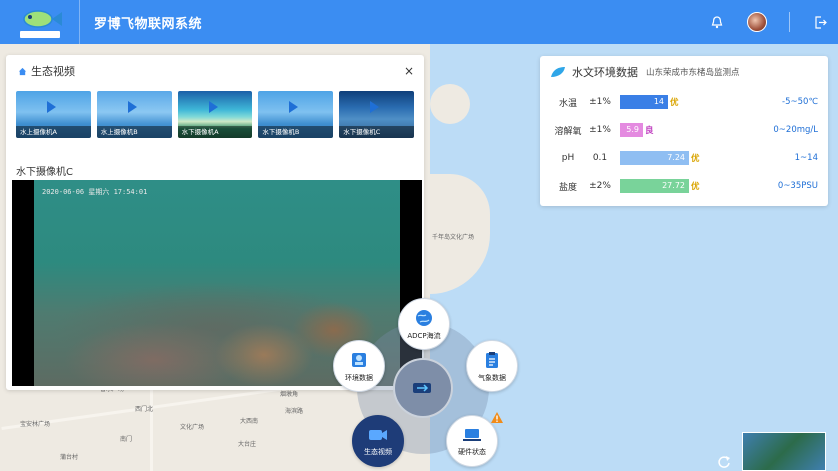 The image size is (838, 471). Describe the element at coordinates (820, 22) in the screenshot. I see `logout-icon` at that location.